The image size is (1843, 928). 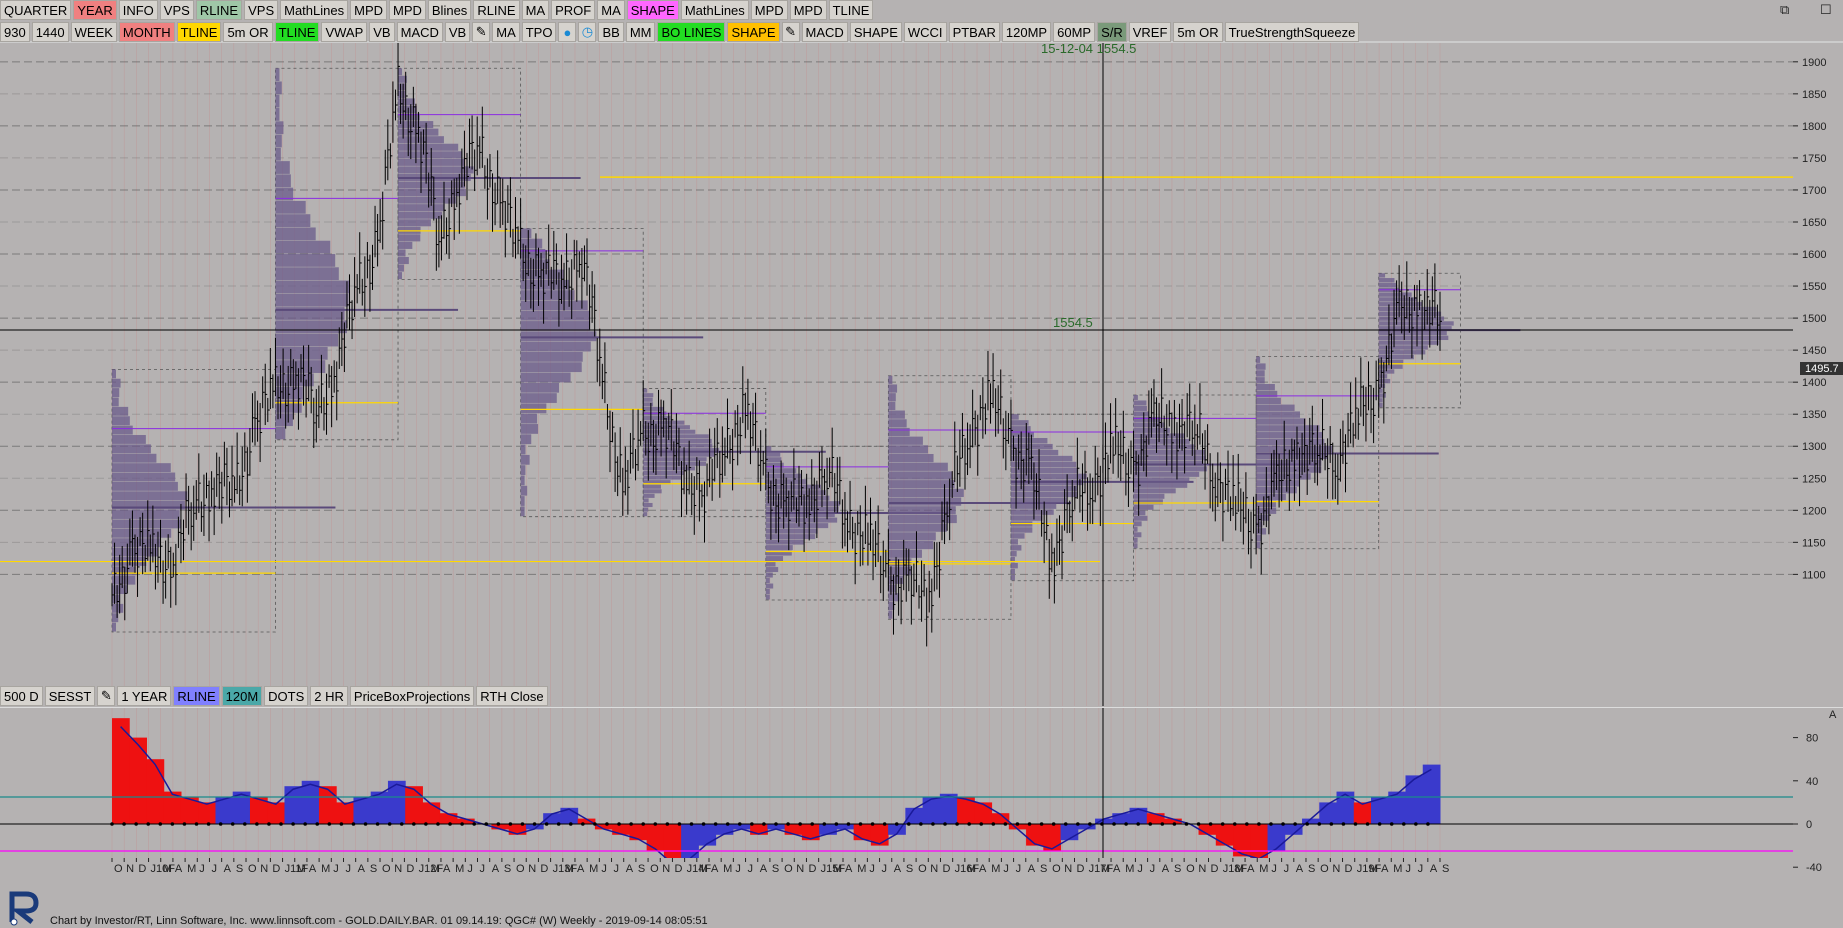 What do you see at coordinates (587, 32) in the screenshot?
I see `clock-icon: ◷` at bounding box center [587, 32].